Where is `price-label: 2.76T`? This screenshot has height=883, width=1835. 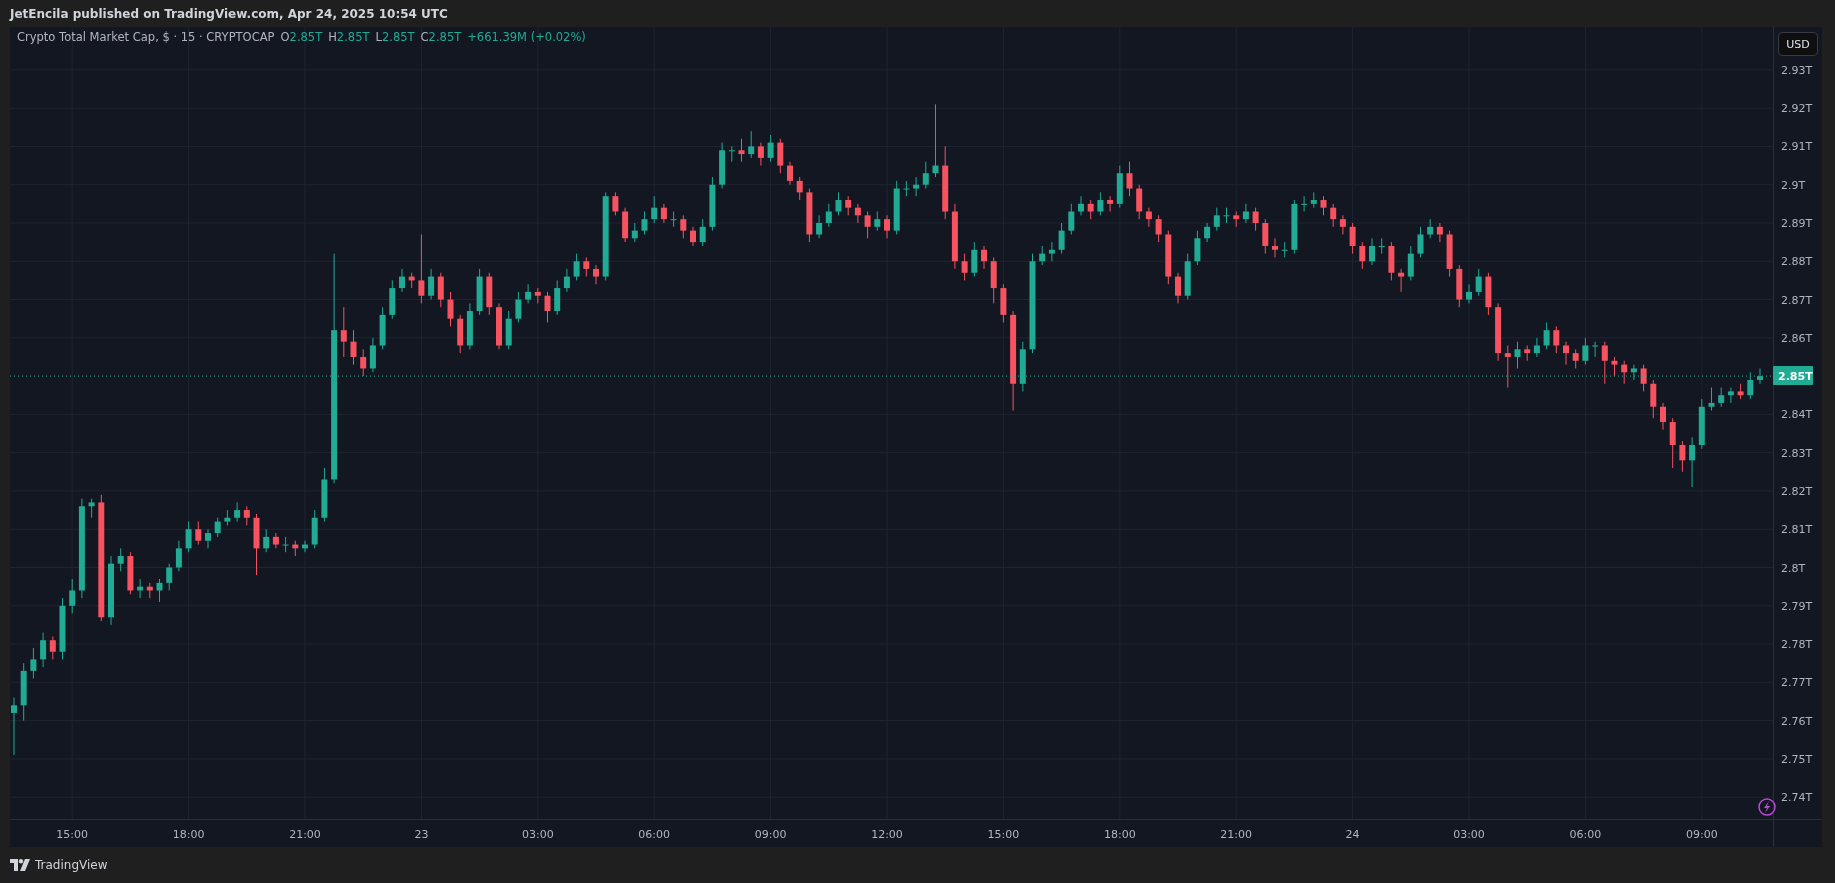 price-label: 2.76T is located at coordinates (1797, 721).